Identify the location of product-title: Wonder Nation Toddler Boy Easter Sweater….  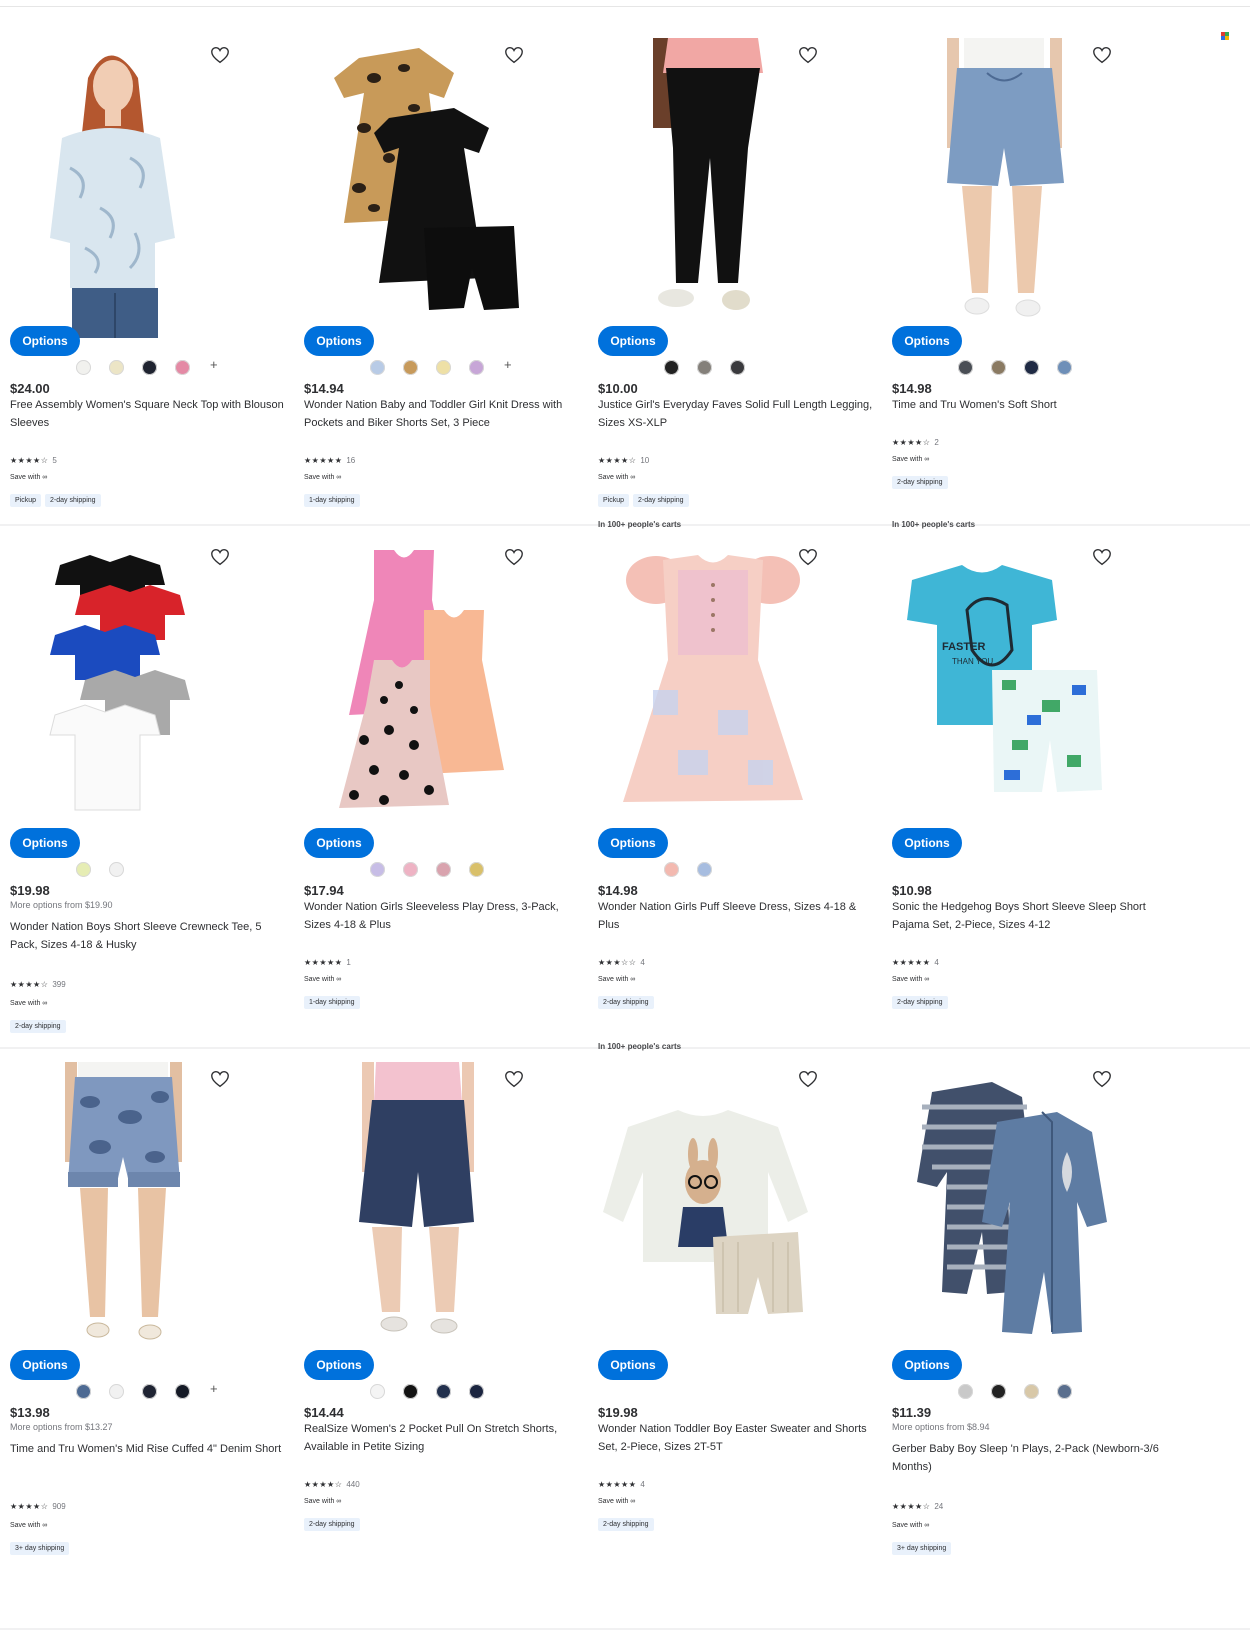
(739, 1438).